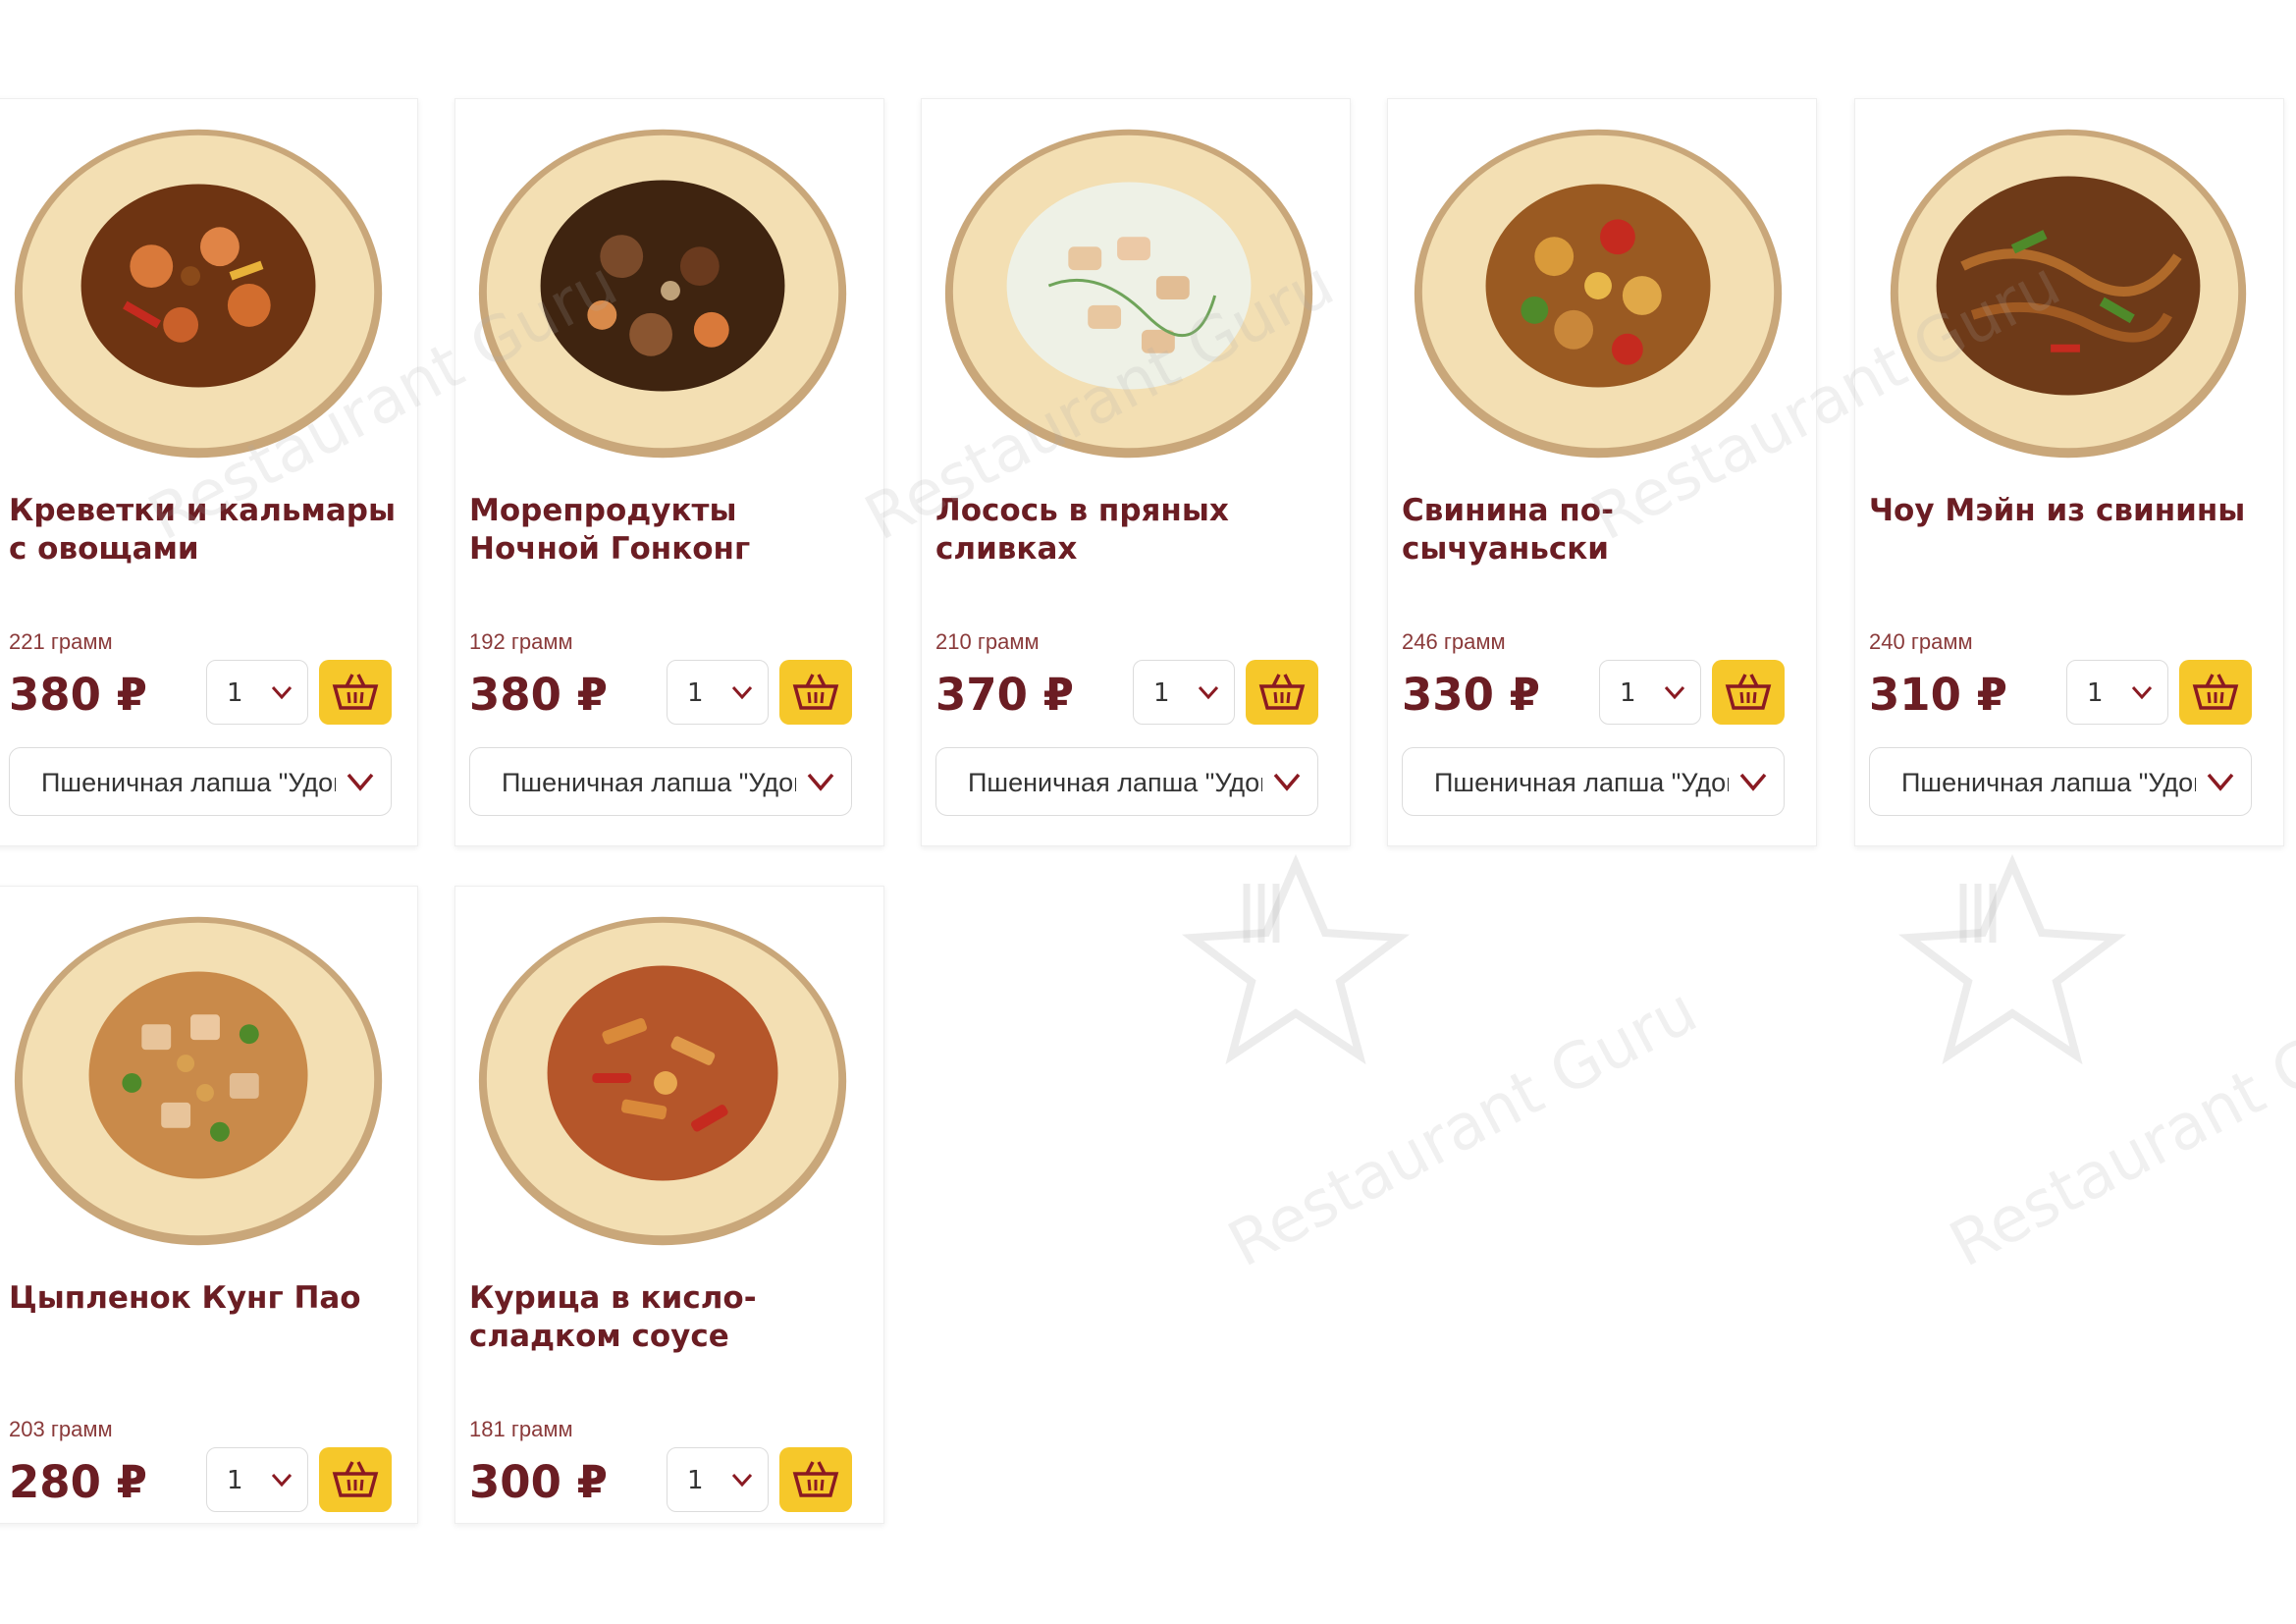 Image resolution: width=2296 pixels, height=1624 pixels. Describe the element at coordinates (61, 1429) in the screenshot. I see `product-weight: 203 грамм` at that location.